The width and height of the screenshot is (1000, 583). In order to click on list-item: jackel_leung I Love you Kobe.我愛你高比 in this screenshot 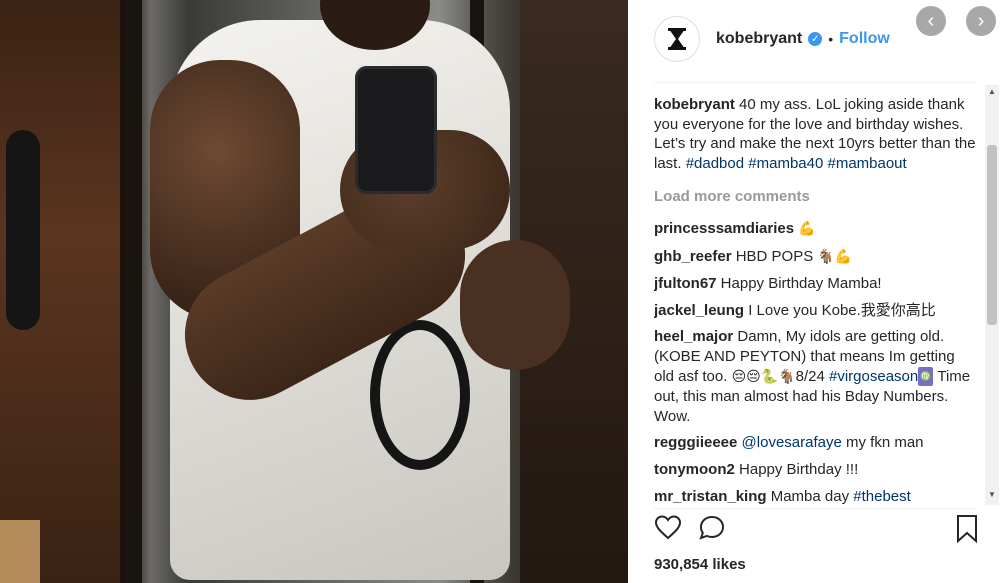, I will do `click(815, 311)`.